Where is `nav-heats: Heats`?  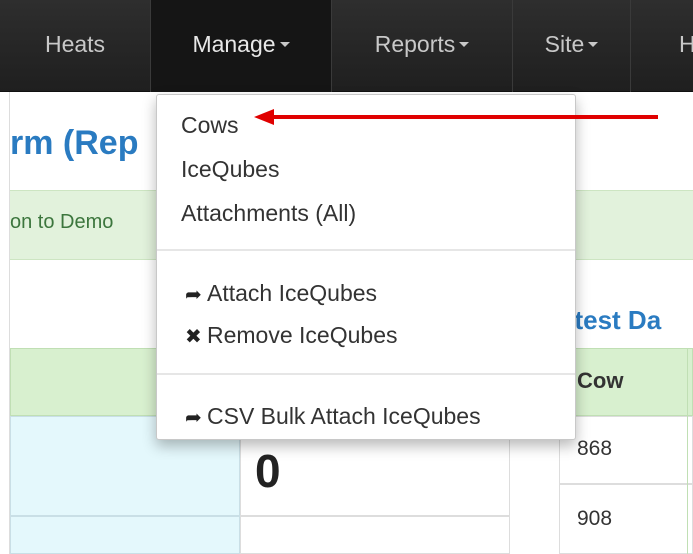 nav-heats: Heats is located at coordinates (75, 46).